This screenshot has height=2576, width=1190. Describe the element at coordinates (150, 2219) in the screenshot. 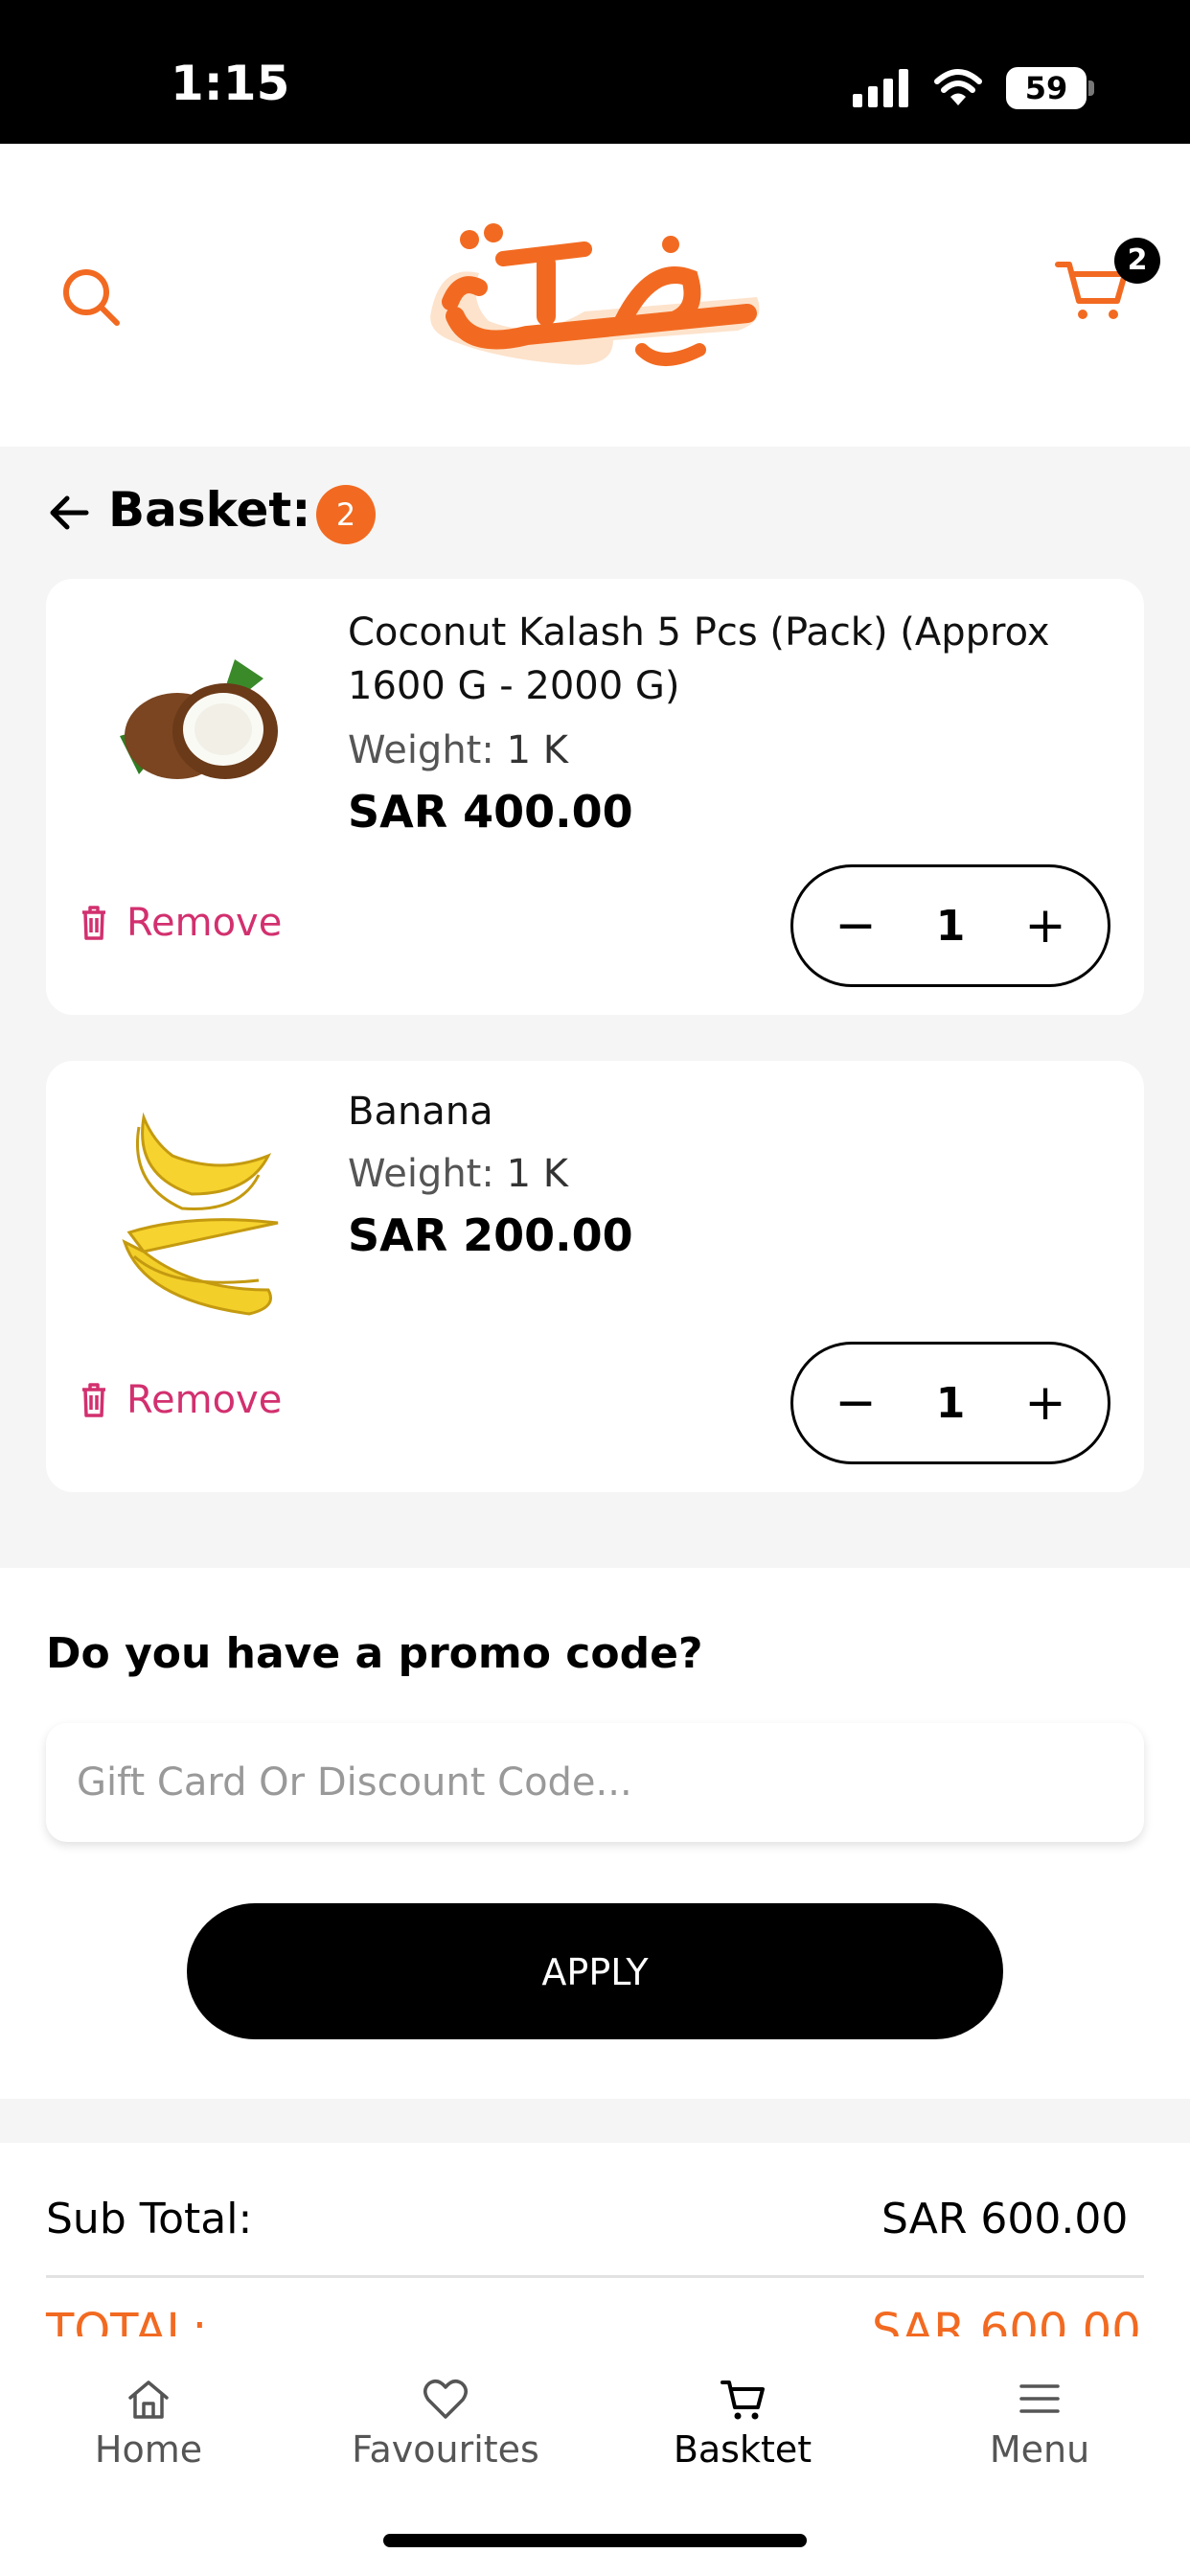

I see `subtotal-label: Sub Total:` at that location.